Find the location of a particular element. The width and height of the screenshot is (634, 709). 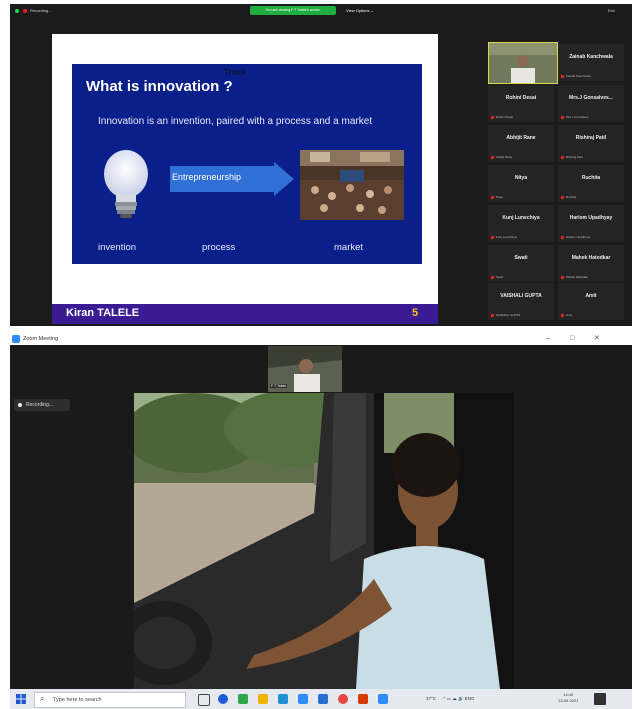

zoom-meeting-taskbar-icon is located at coordinates (383, 699).